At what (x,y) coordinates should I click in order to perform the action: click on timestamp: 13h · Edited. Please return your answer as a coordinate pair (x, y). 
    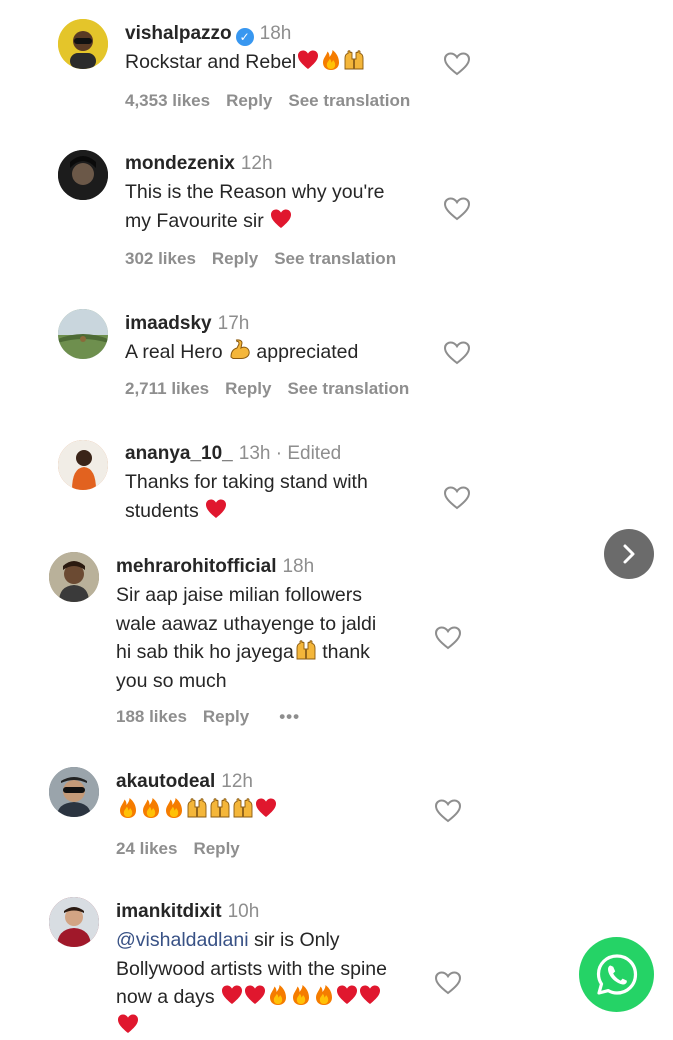
    Looking at the image, I should click on (290, 453).